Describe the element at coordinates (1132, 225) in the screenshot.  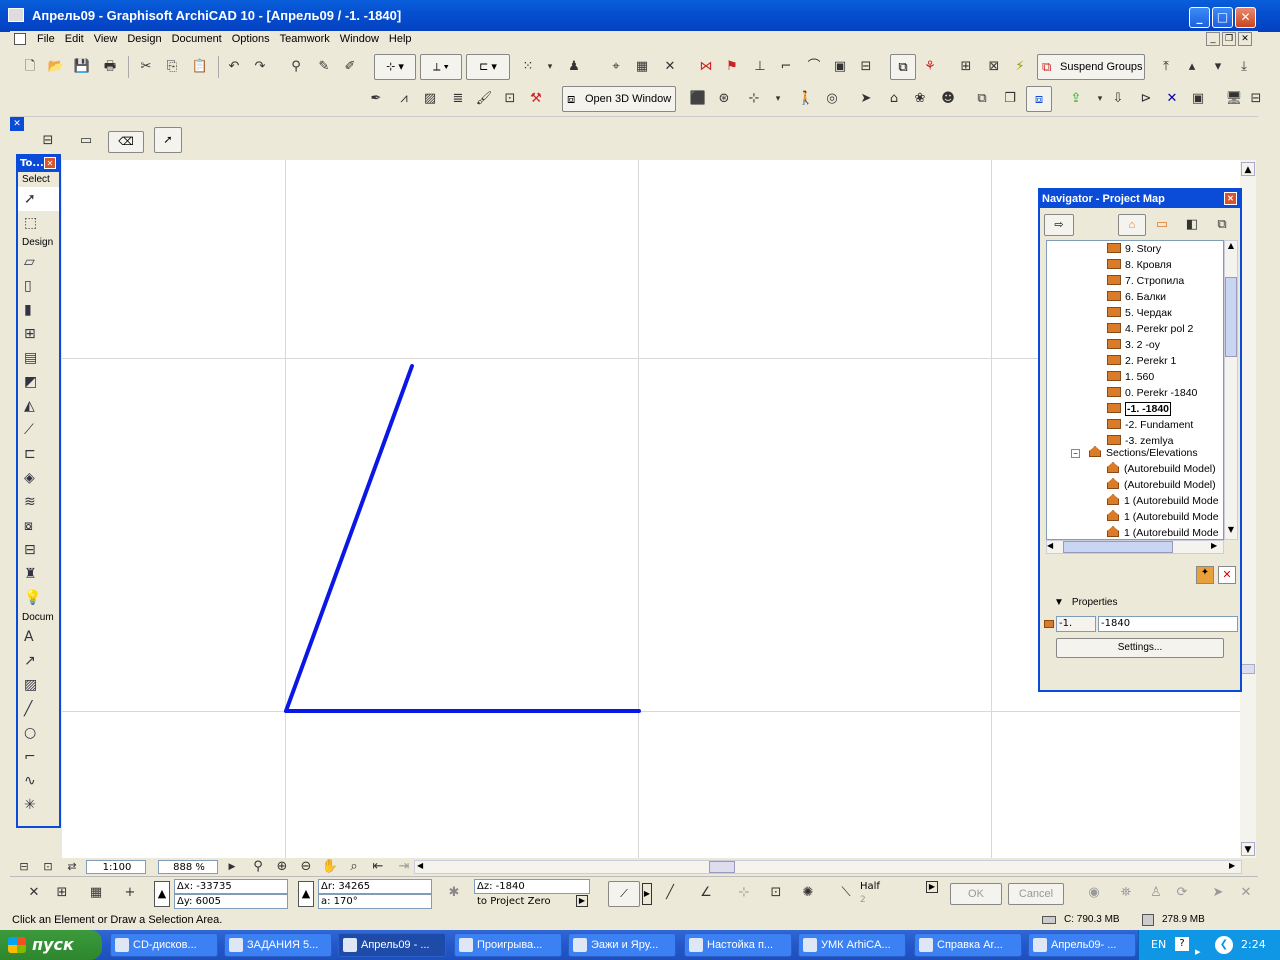
I see `project-map-tab-icon: ⌂` at that location.